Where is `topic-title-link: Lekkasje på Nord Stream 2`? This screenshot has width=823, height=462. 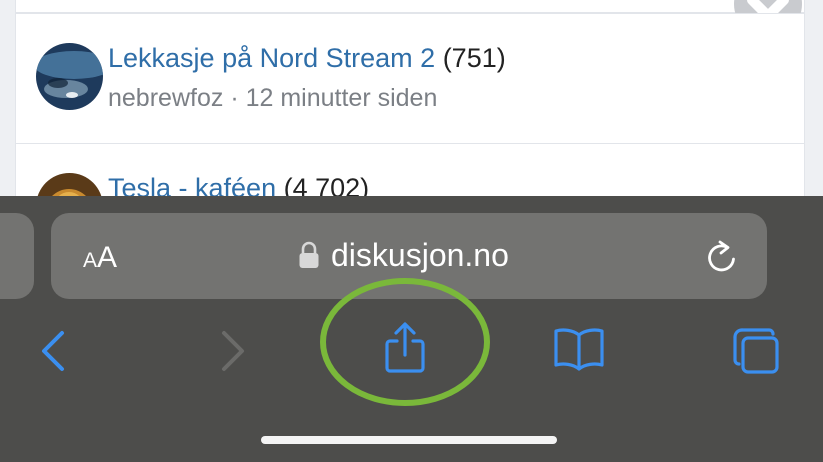 topic-title-link: Lekkasje på Nord Stream 2 is located at coordinates (271, 58).